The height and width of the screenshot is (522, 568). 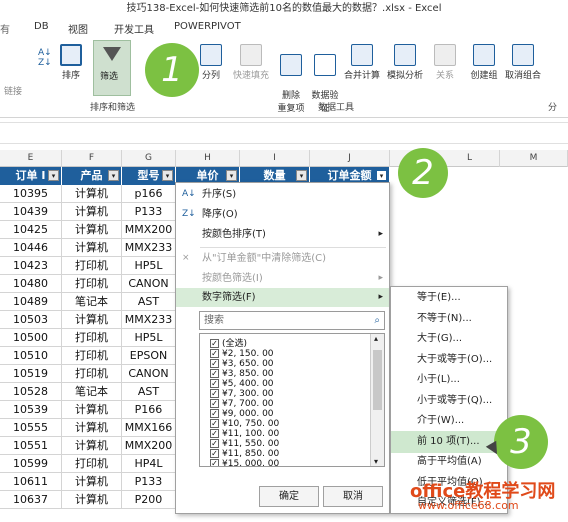 I want to click on scroll-down-icon: ▾, so click(x=376, y=461).